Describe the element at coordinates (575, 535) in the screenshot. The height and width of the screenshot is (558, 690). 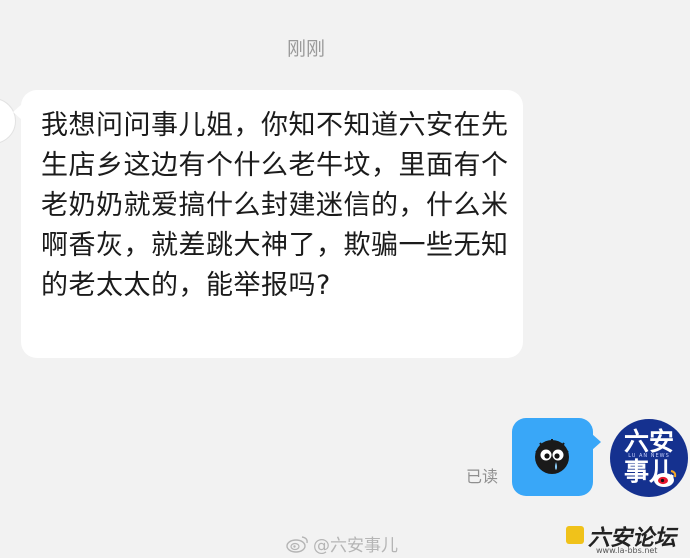
I see `forum-logo-mark` at that location.